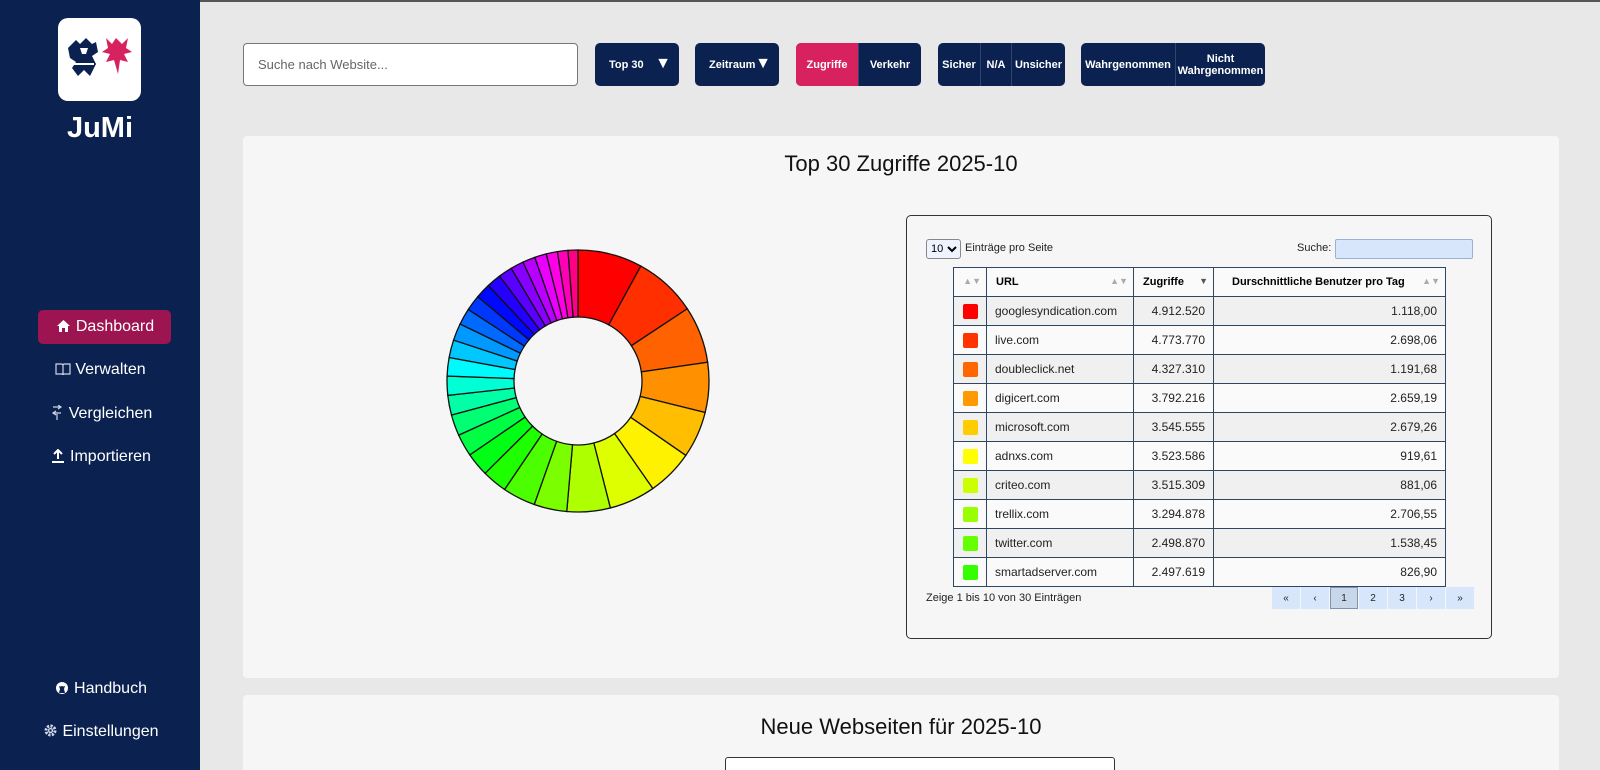  What do you see at coordinates (100, 689) in the screenshot?
I see `sidebar-item-handbuch: Handbuch` at bounding box center [100, 689].